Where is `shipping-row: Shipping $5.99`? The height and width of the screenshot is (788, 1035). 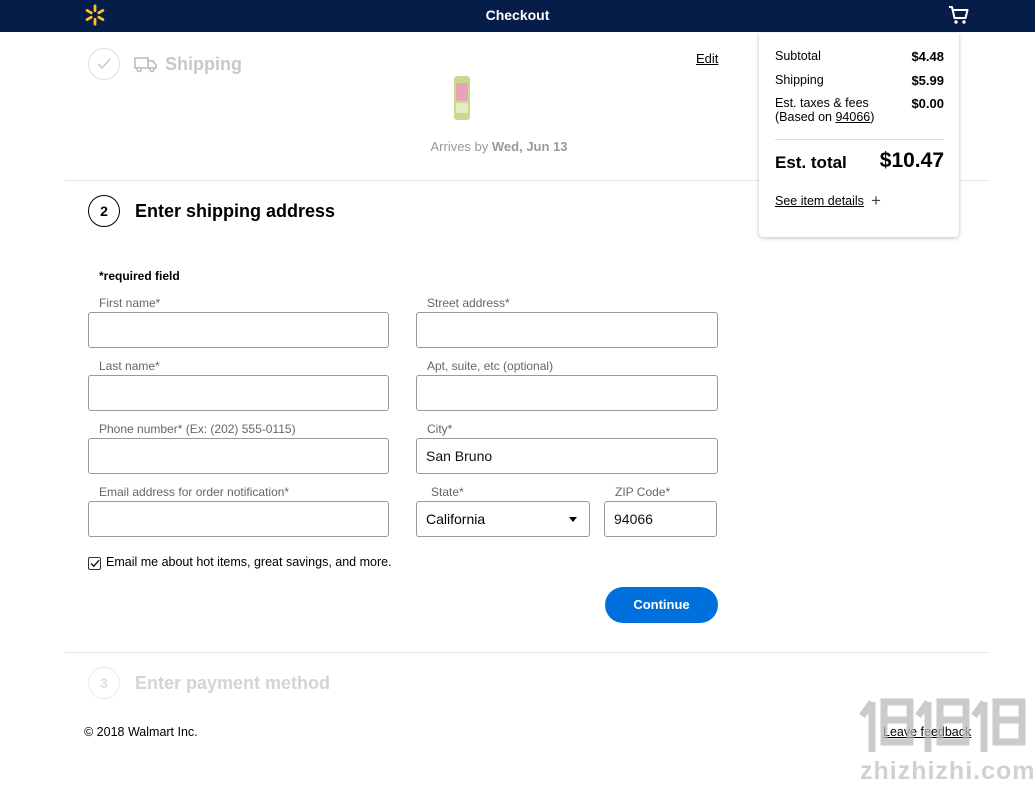 shipping-row: Shipping $5.99 is located at coordinates (859, 80).